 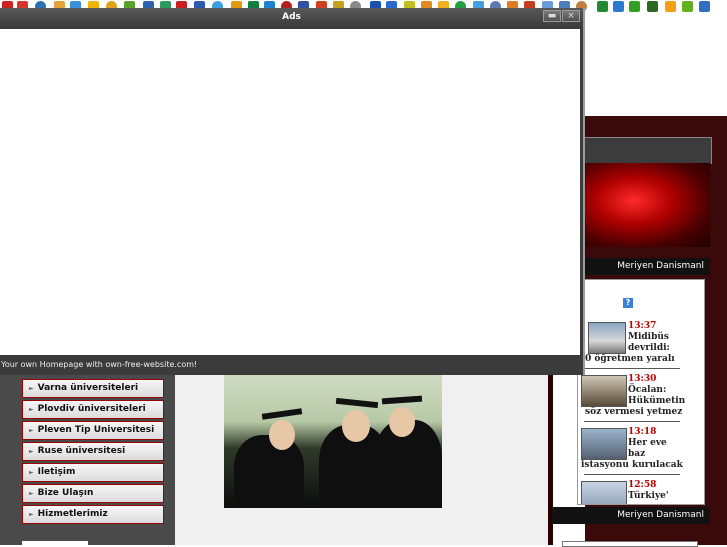 I want to click on bottom-widget, so click(x=630, y=544).